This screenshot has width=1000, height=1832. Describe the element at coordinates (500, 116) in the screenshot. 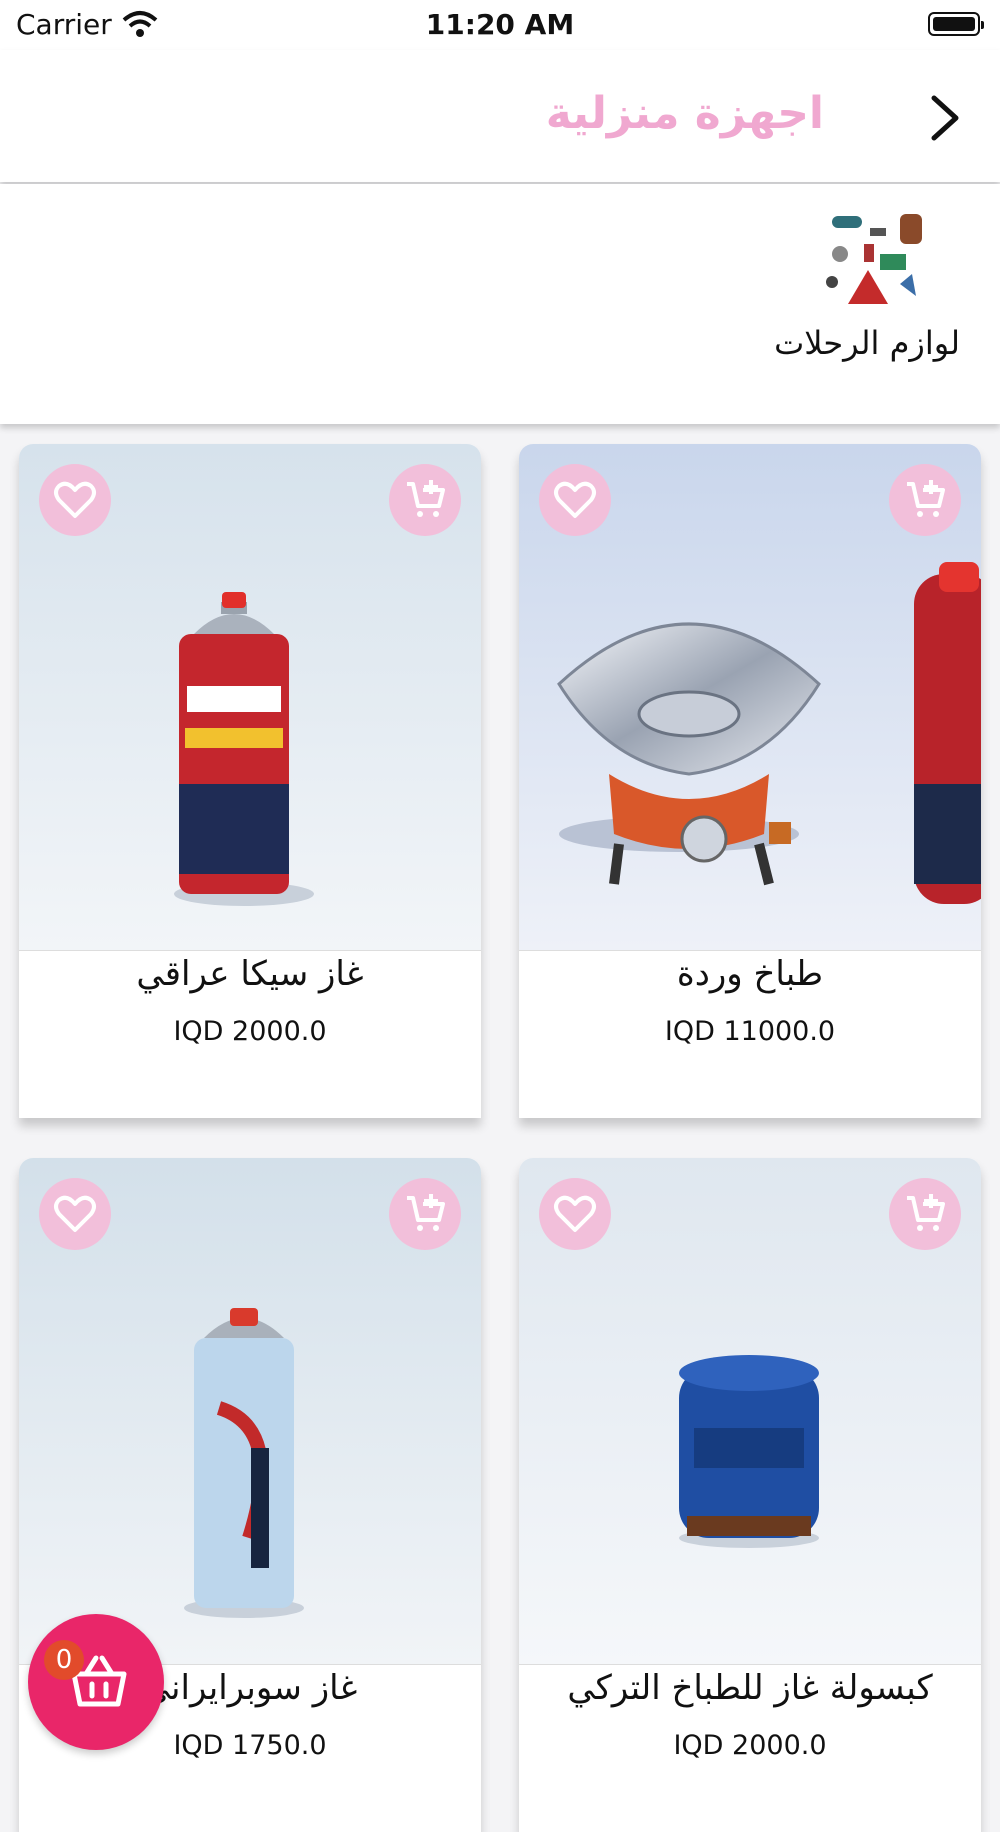

I see `nav-bar: اجهزة منزلية` at that location.